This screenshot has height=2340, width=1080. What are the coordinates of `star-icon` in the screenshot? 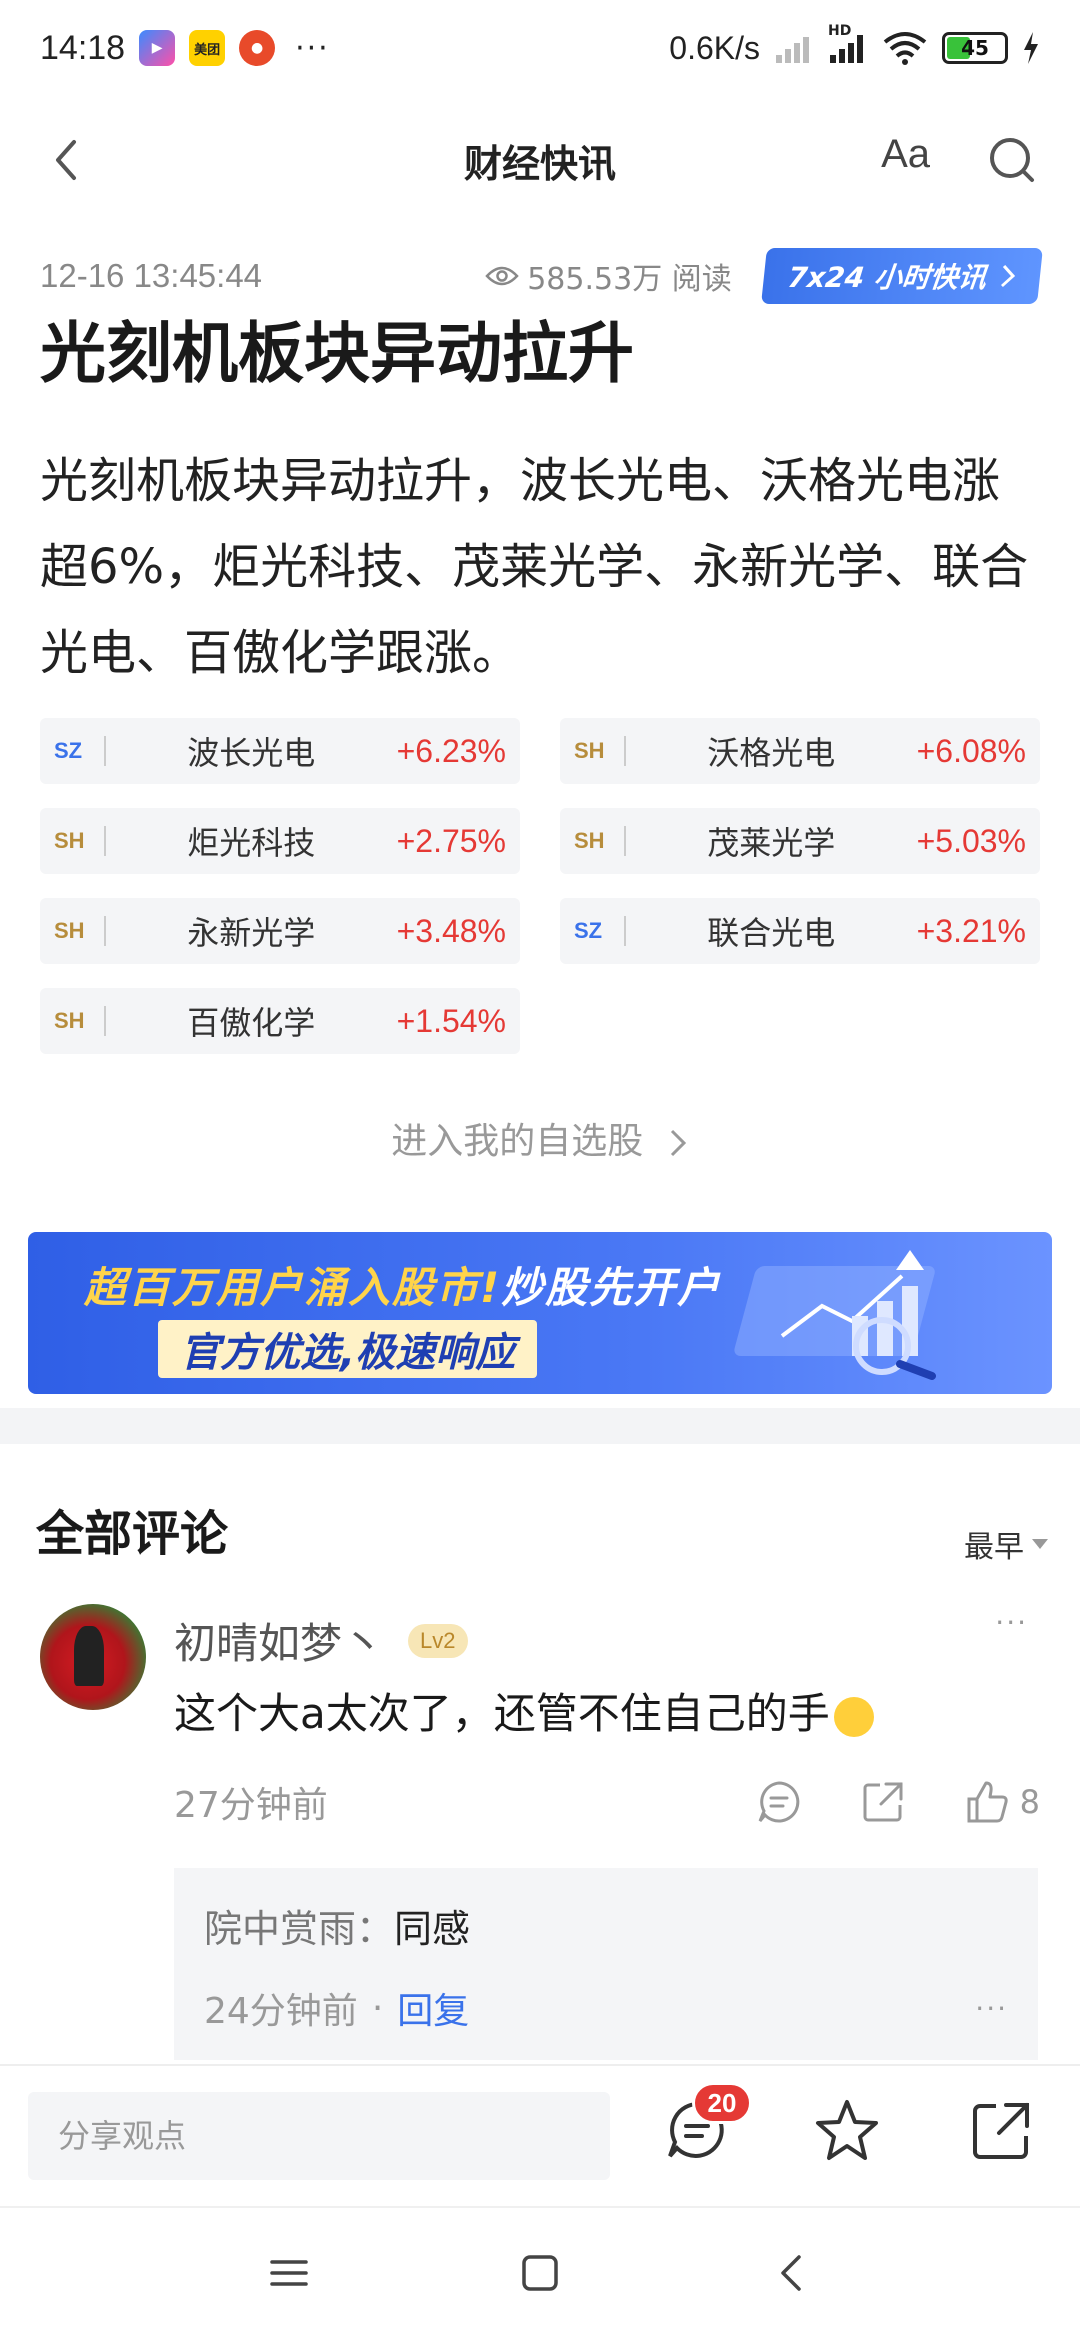 It's located at (847, 2131).